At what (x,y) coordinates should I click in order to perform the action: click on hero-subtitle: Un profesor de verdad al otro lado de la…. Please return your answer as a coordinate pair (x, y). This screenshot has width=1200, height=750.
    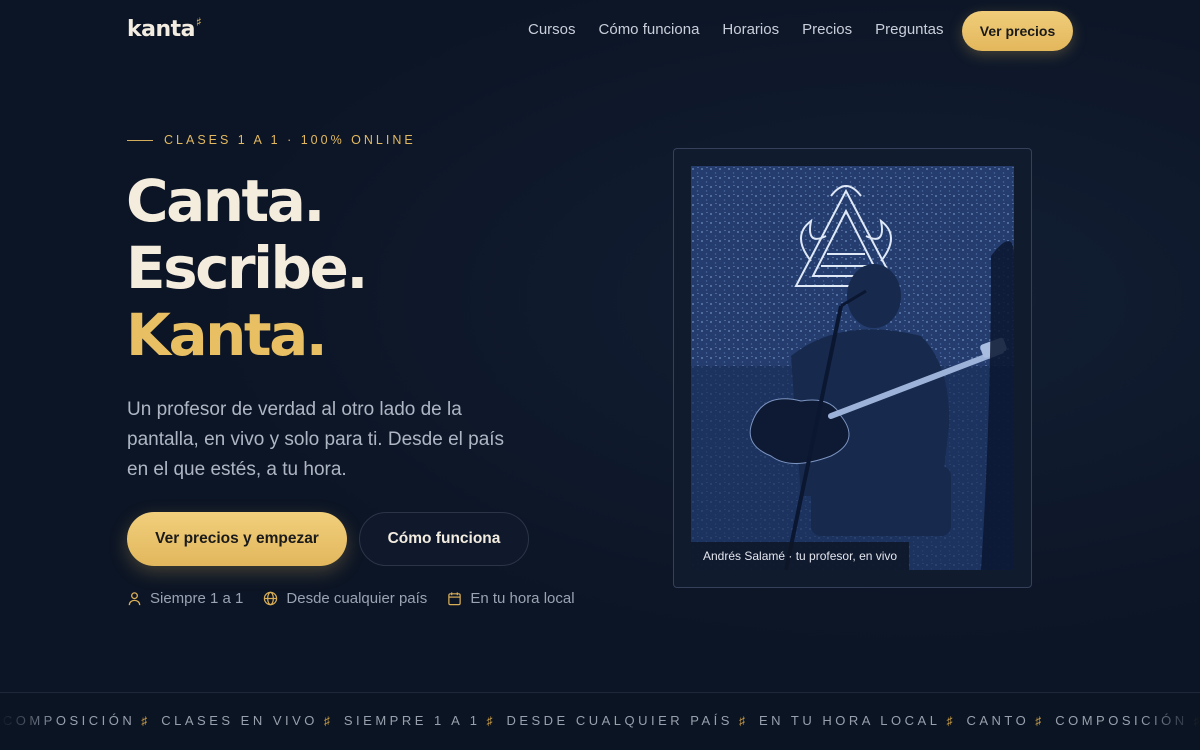
    Looking at the image, I should click on (316, 439).